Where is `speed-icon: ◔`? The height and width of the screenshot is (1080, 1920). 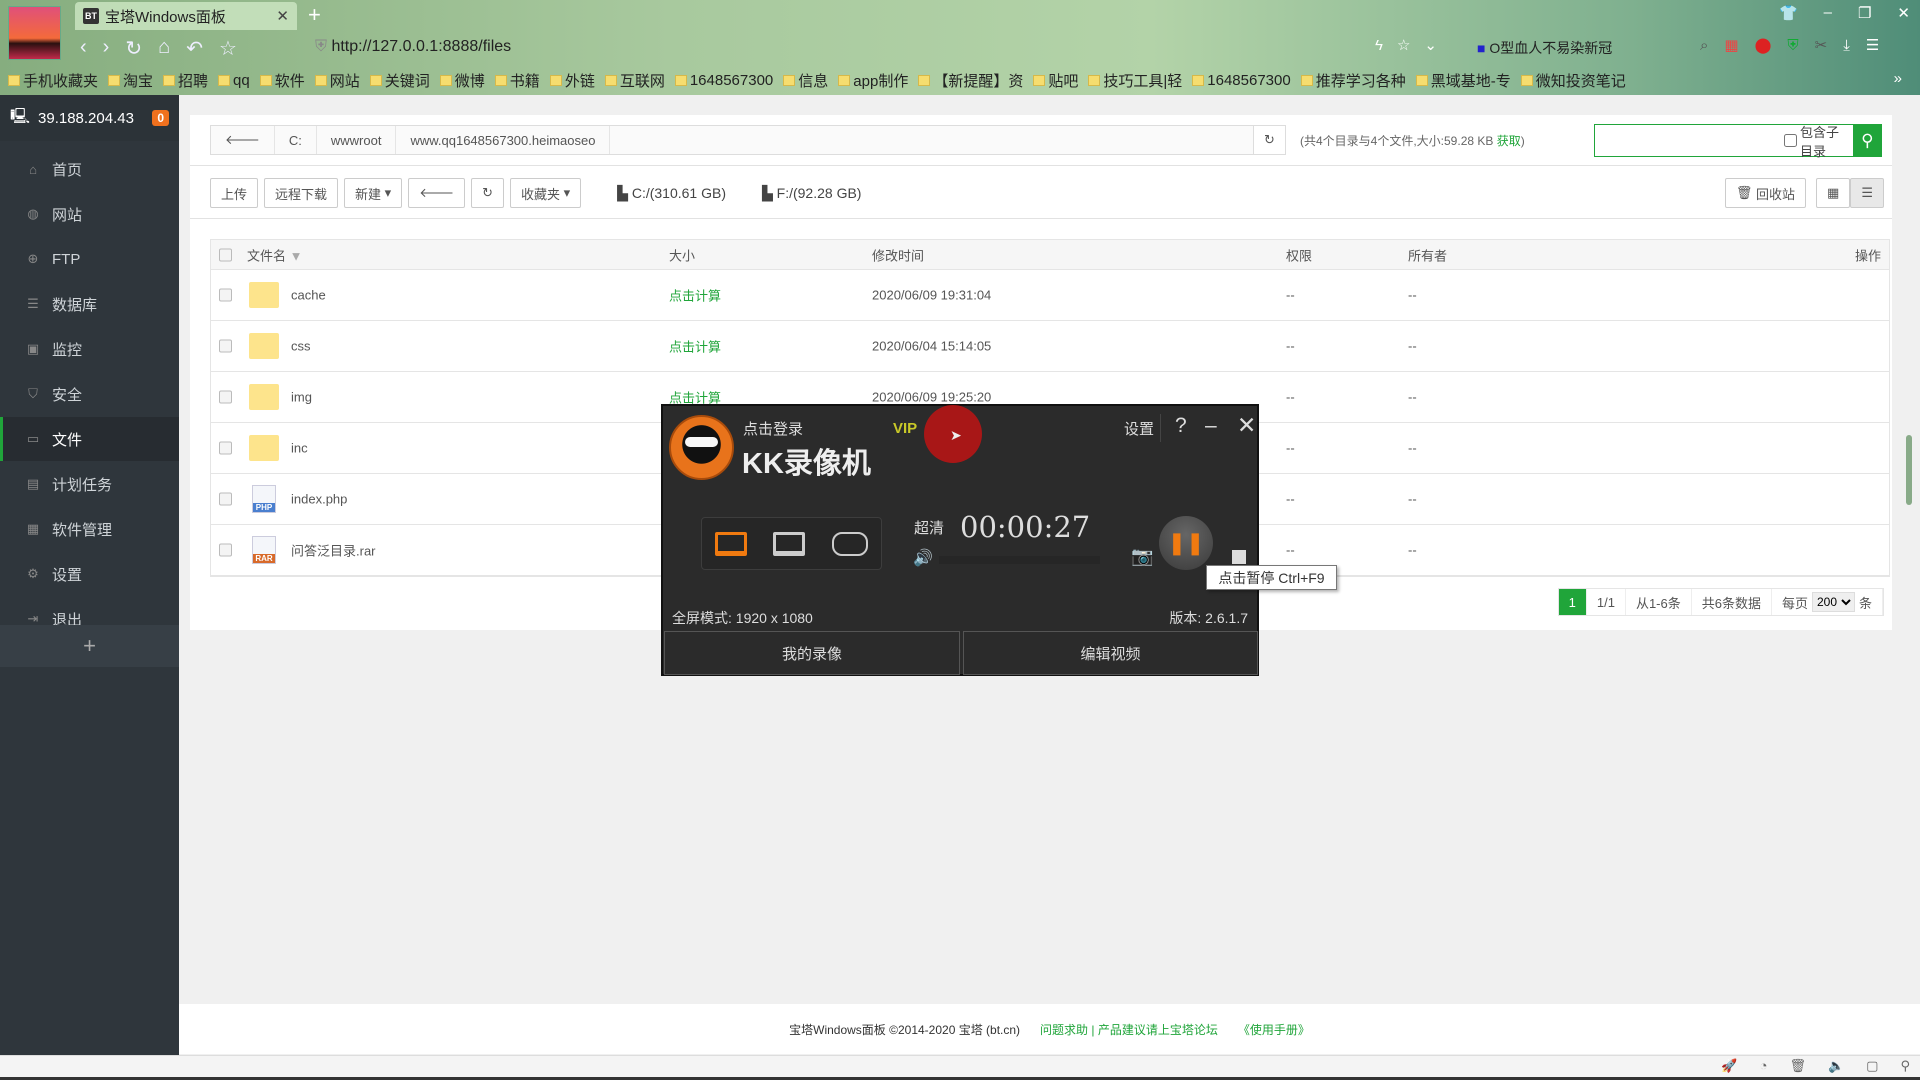 speed-icon: ◔ is located at coordinates (1764, 1066).